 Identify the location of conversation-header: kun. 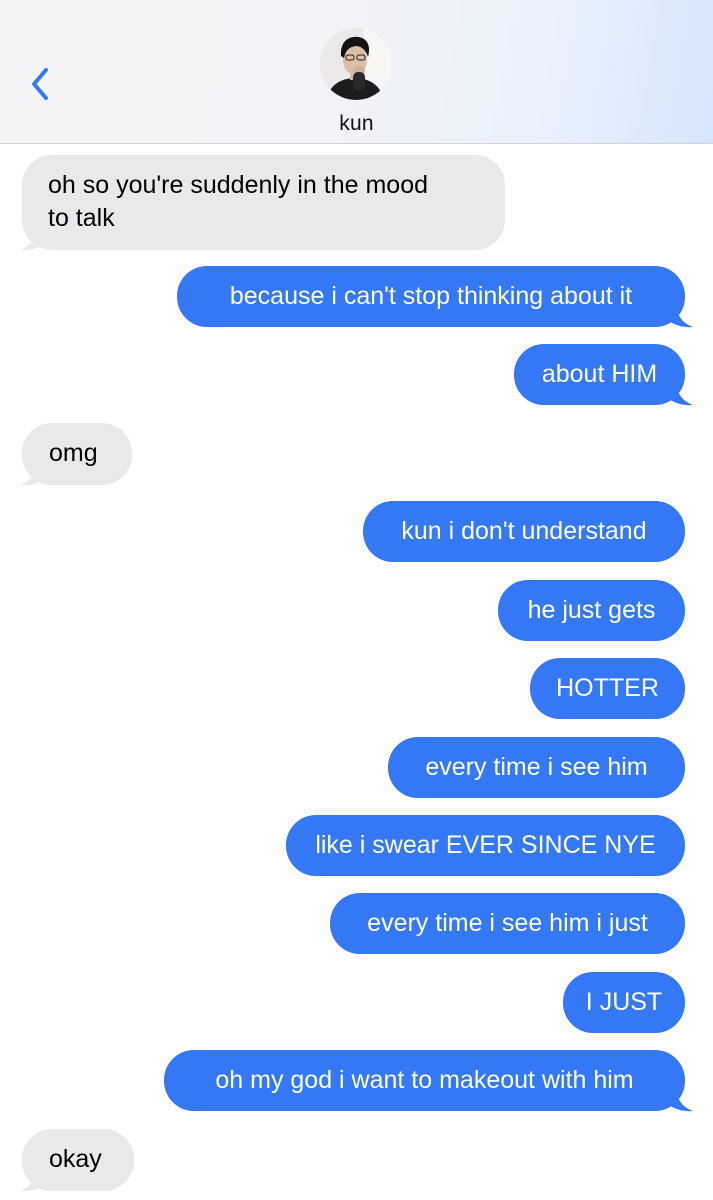
(356, 72).